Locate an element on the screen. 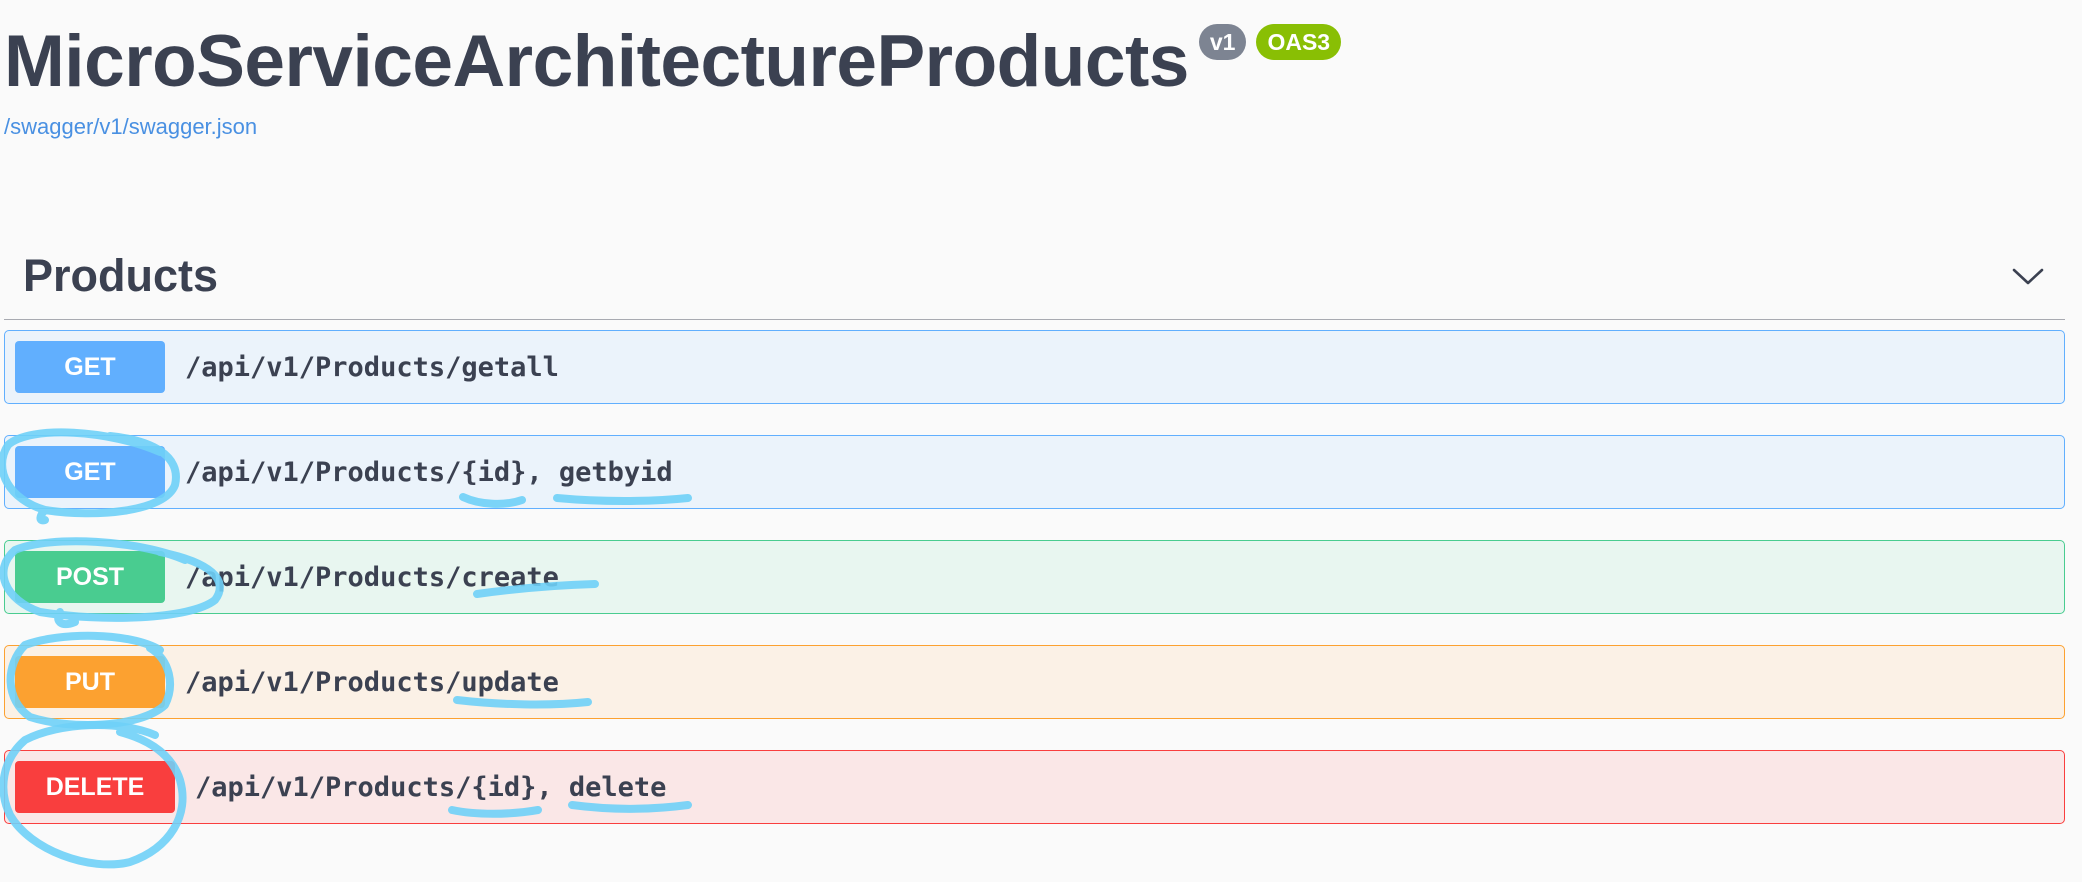  title-row: MicroServiceArchitectureProducts v1 OAS3 is located at coordinates (673, 62).